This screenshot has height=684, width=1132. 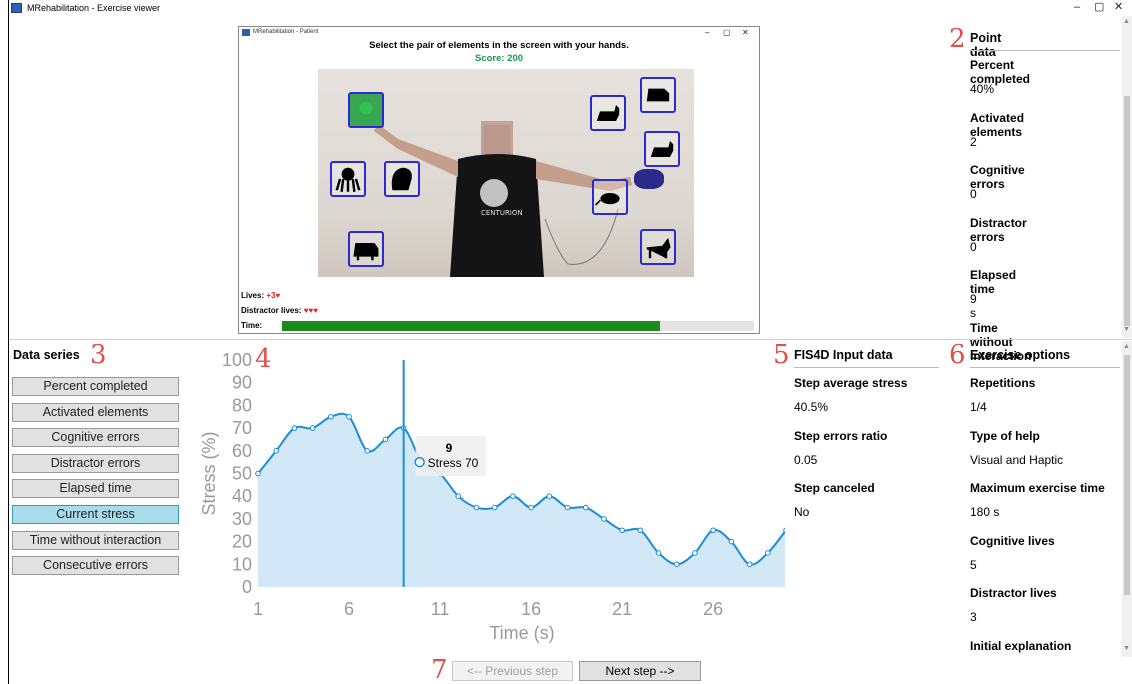 I want to click on camera-view: CENTURION, so click(x=506, y=173).